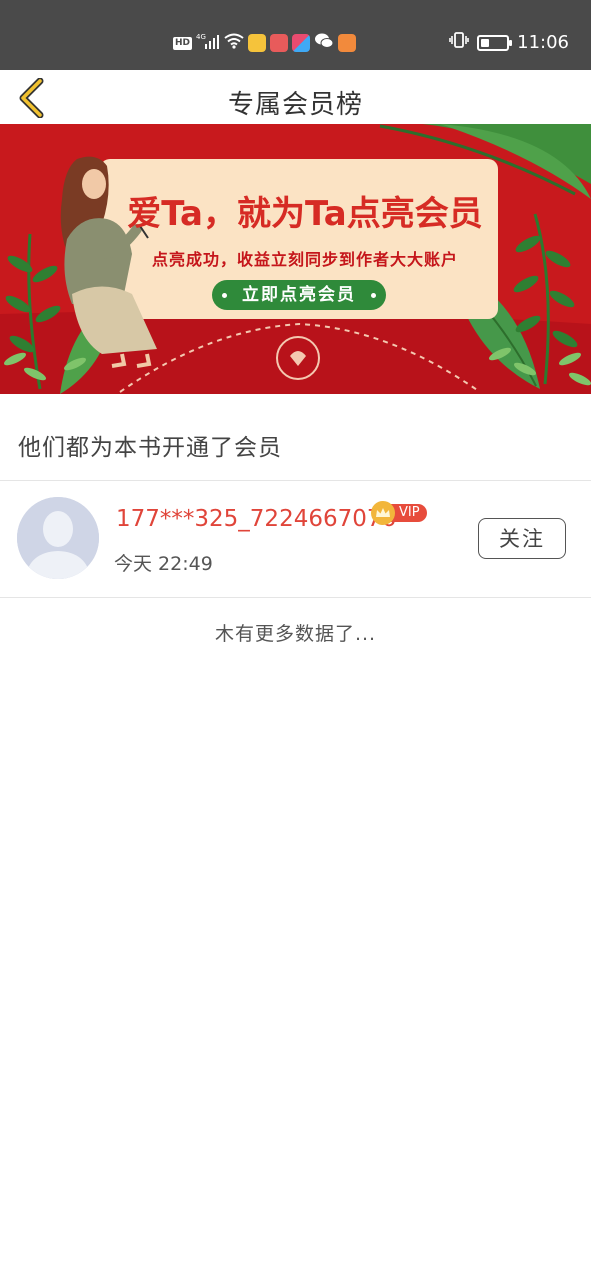  What do you see at coordinates (257, 43) in the screenshot?
I see `weibo-app-icon` at bounding box center [257, 43].